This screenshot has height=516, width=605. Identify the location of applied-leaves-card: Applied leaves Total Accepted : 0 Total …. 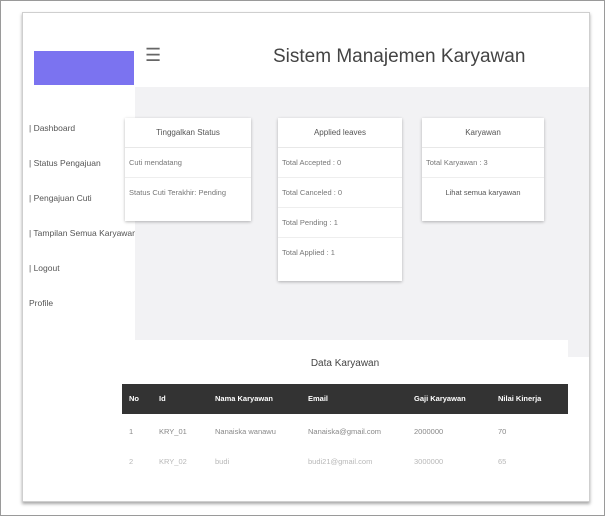
(340, 199).